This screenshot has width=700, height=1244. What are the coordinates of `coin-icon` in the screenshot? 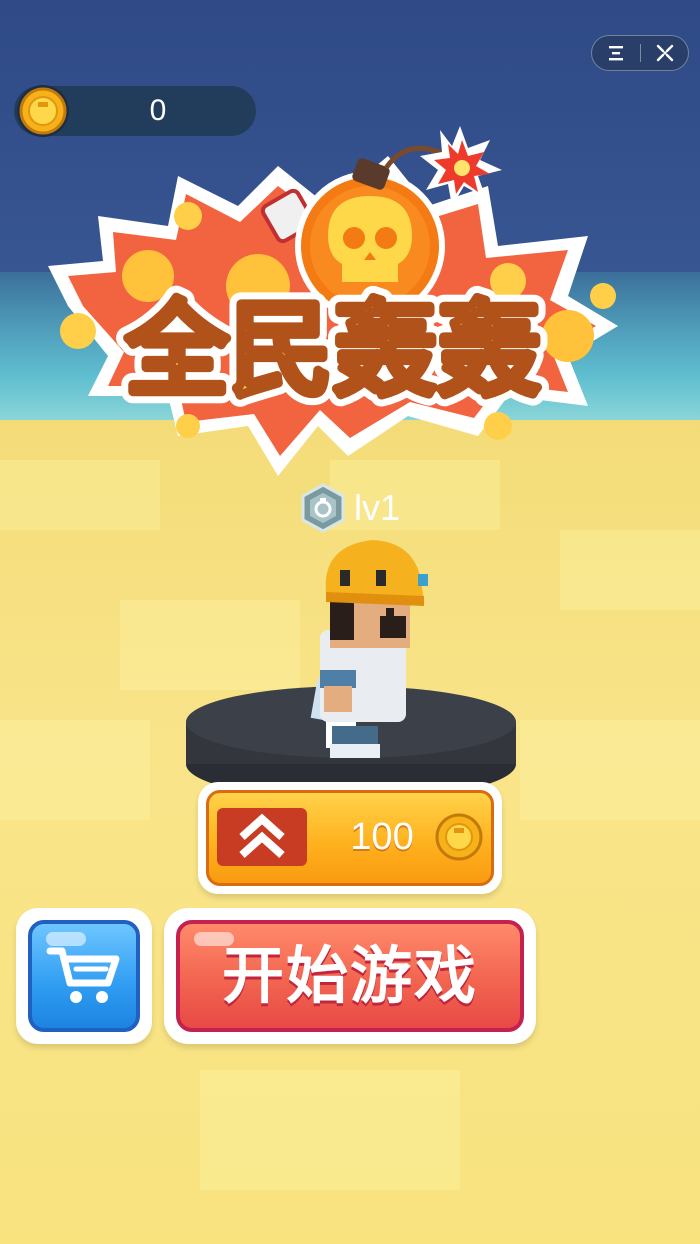 It's located at (459, 837).